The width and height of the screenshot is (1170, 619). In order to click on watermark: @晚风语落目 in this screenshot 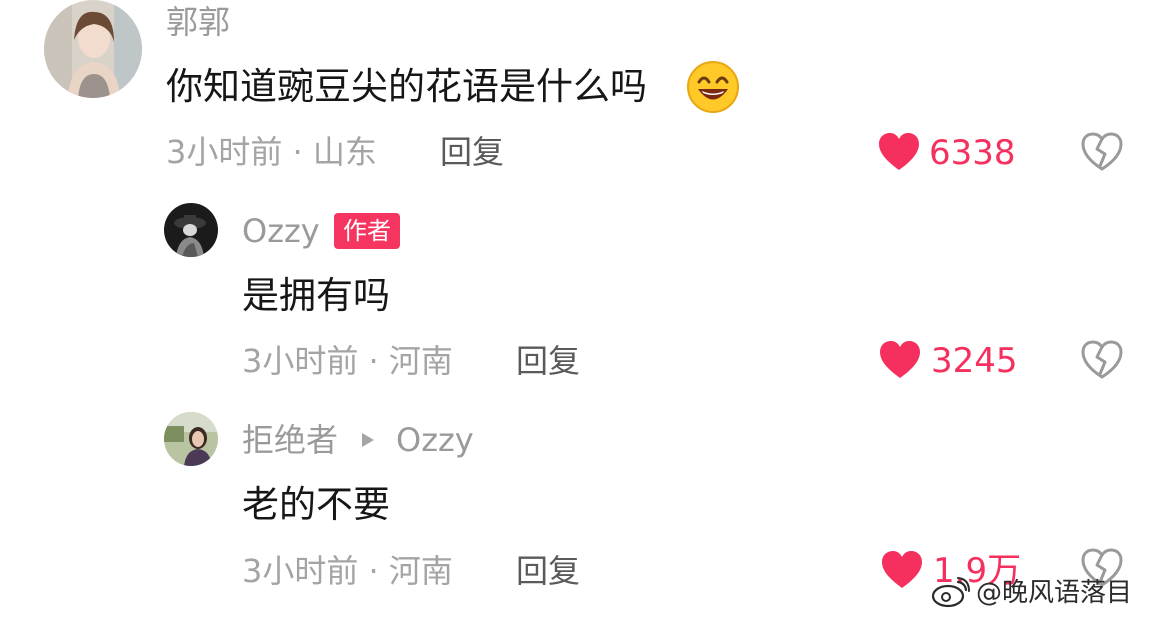, I will do `click(1054, 593)`.